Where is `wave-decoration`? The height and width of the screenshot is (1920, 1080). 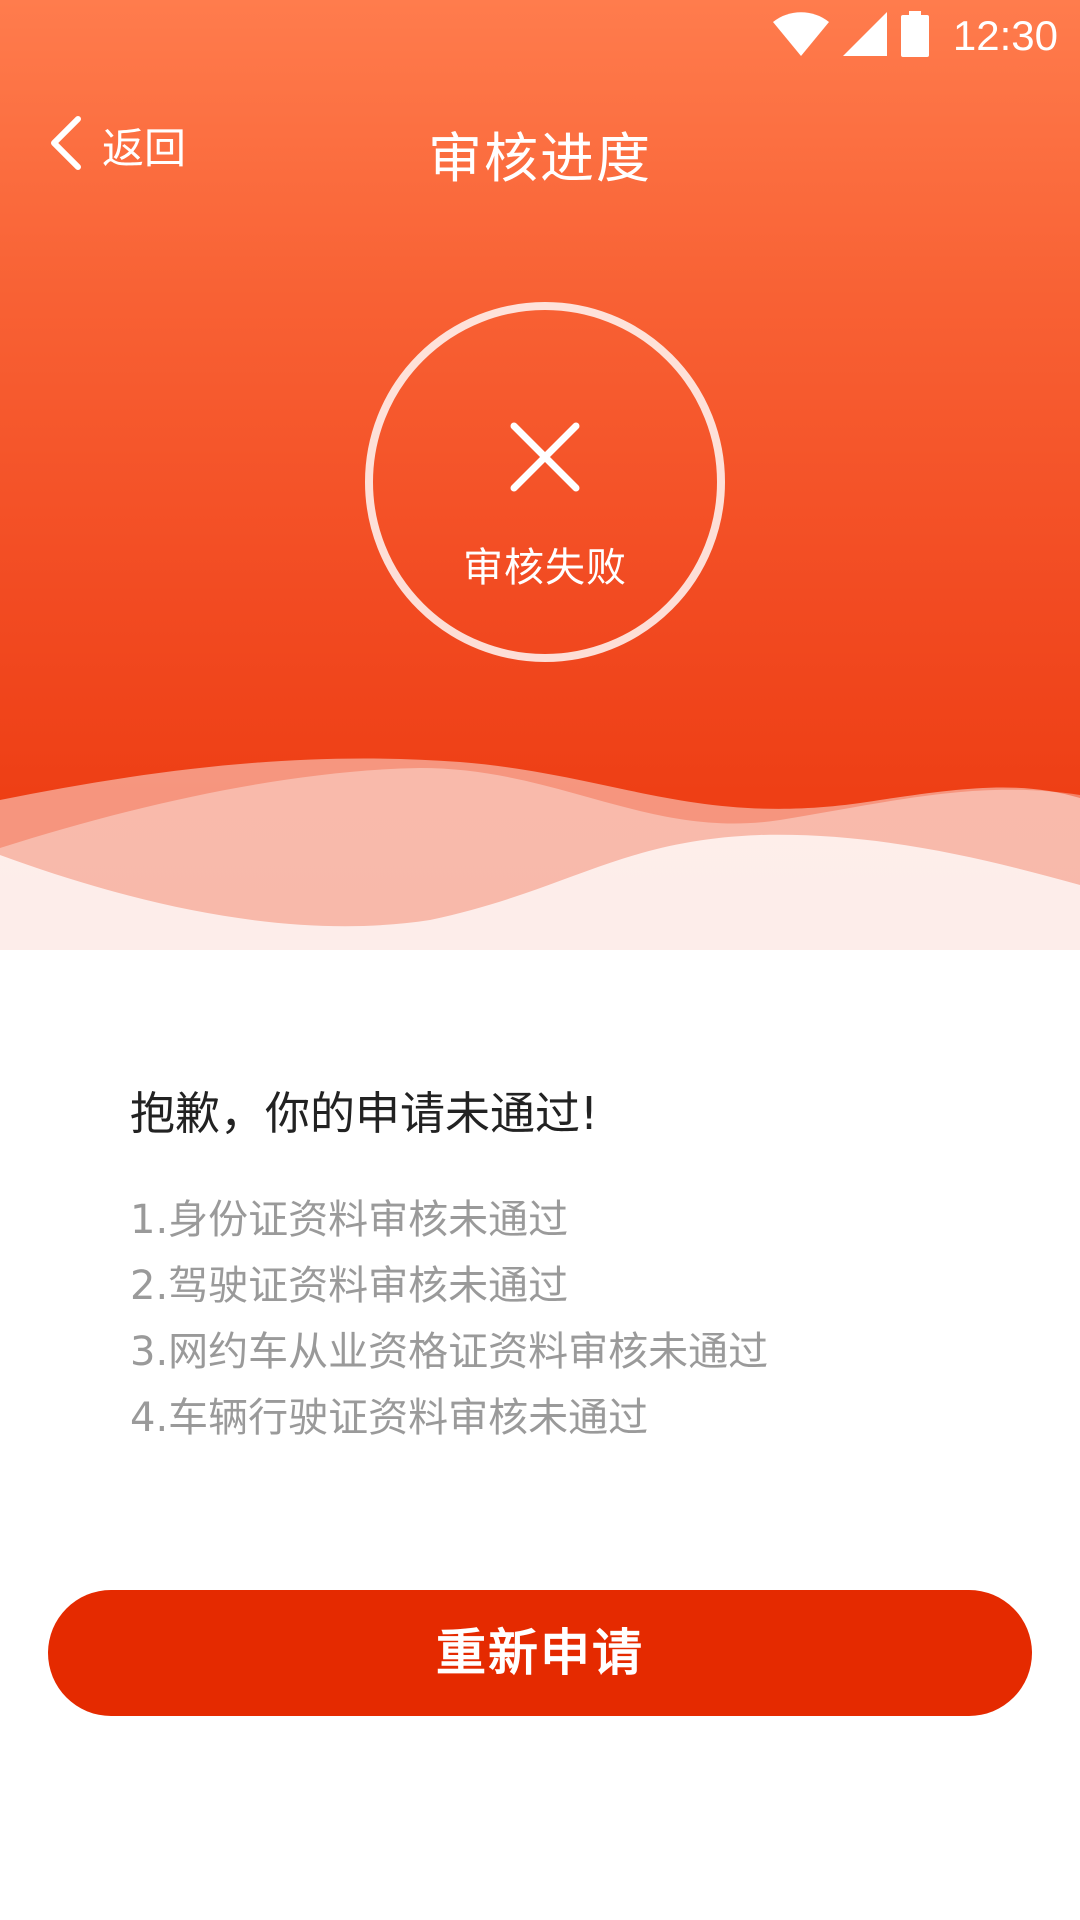 wave-decoration is located at coordinates (540, 879).